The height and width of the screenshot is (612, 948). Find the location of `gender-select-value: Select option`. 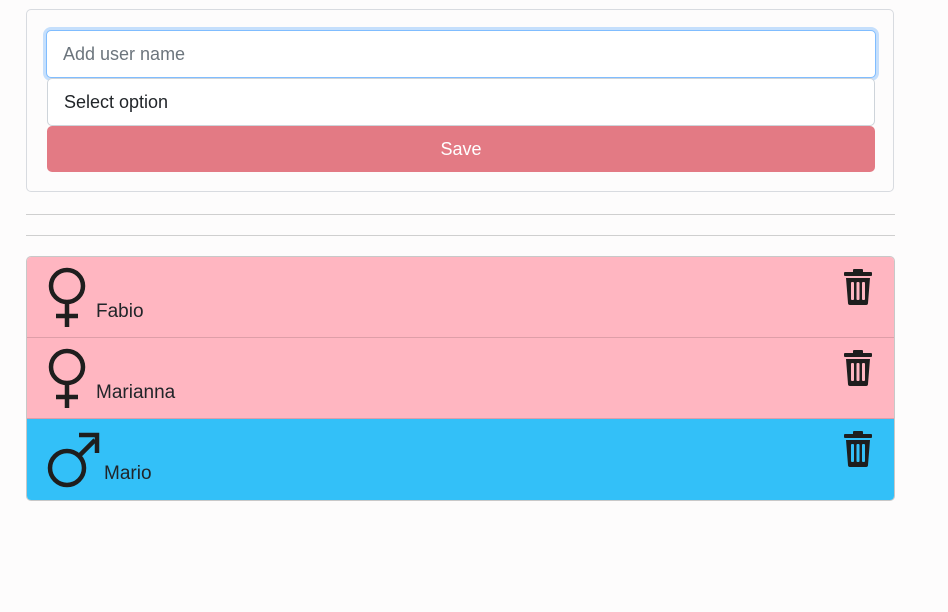

gender-select-value: Select option is located at coordinates (116, 101).